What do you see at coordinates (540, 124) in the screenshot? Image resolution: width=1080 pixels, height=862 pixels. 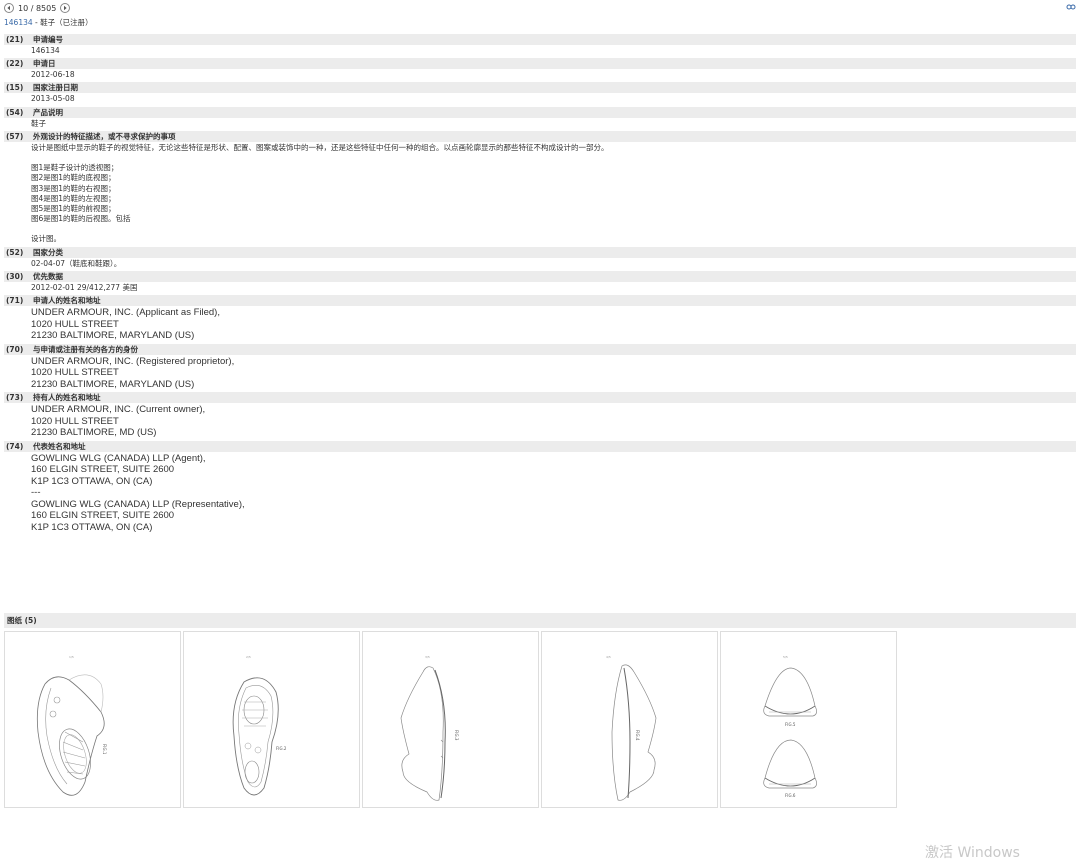 I see `field-value: 鞋子` at bounding box center [540, 124].